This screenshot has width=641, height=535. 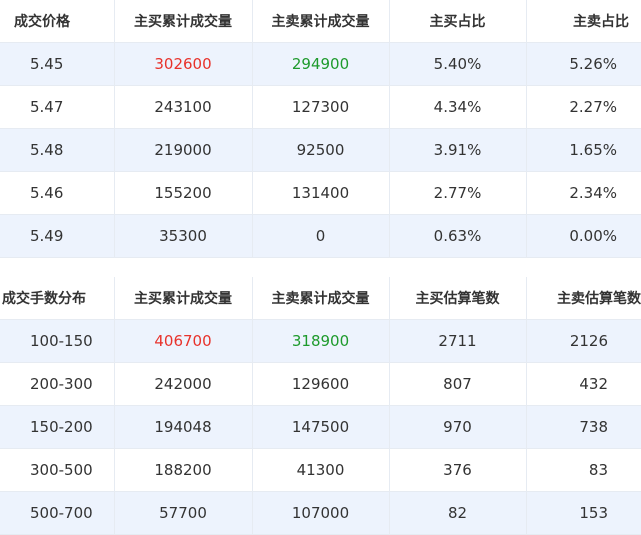 What do you see at coordinates (583, 150) in the screenshot?
I see `cell-sell-ratio: 1.65%` at bounding box center [583, 150].